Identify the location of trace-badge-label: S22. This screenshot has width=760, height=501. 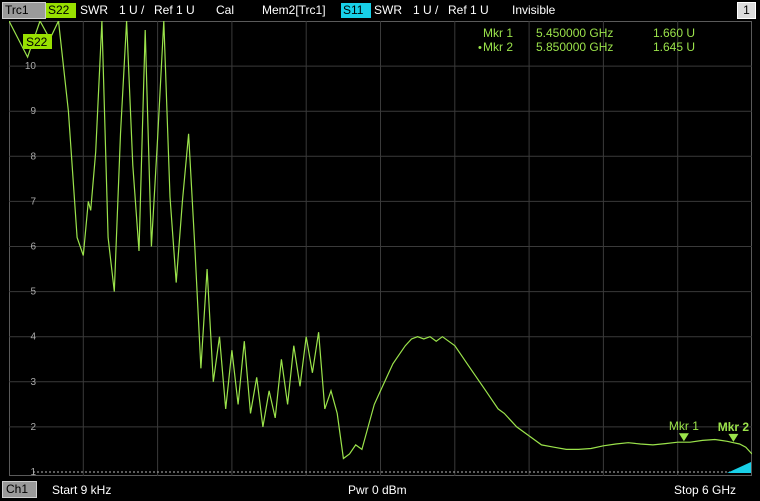
(37, 42).